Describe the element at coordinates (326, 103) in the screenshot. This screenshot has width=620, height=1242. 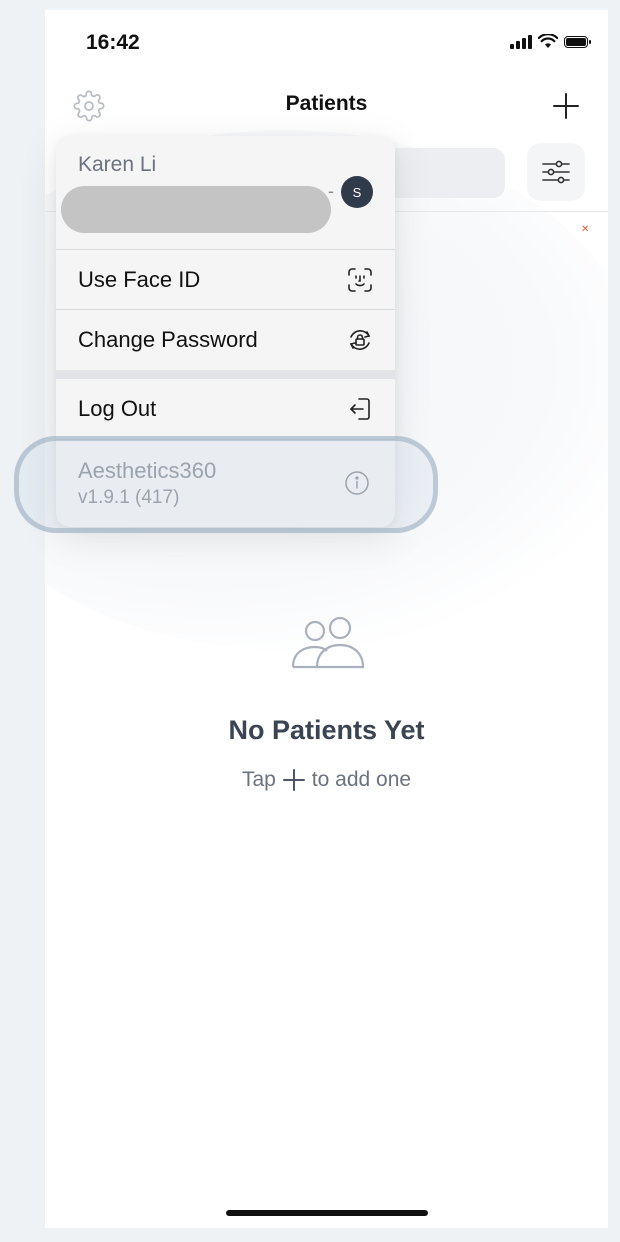
I see `page-title: Patients` at that location.